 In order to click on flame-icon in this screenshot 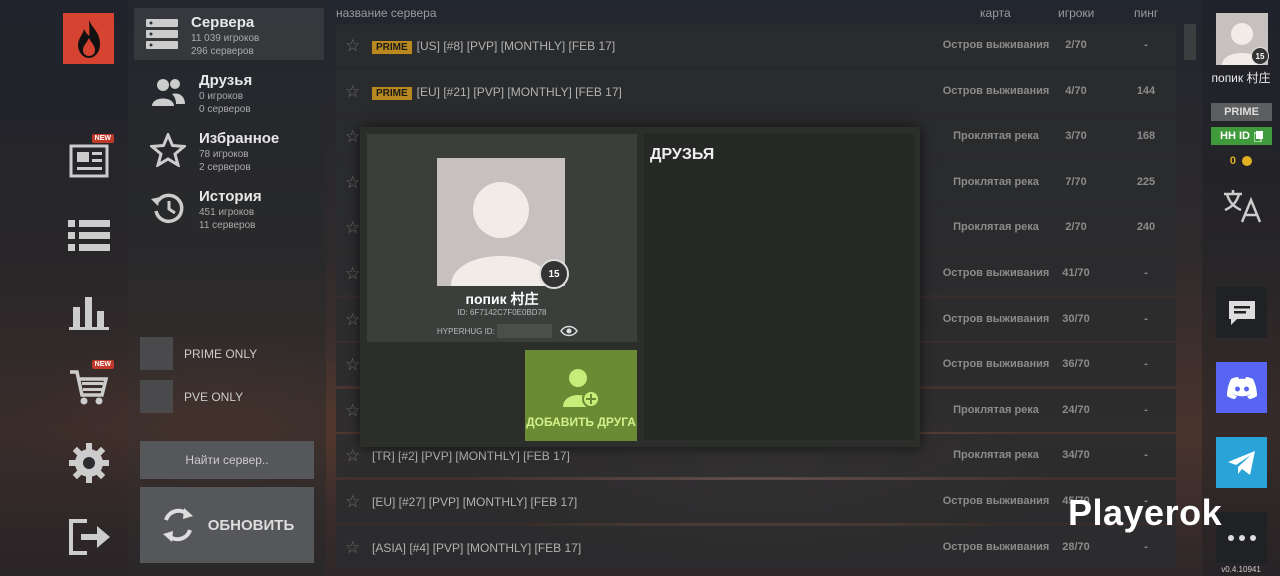, I will do `click(88, 38)`.